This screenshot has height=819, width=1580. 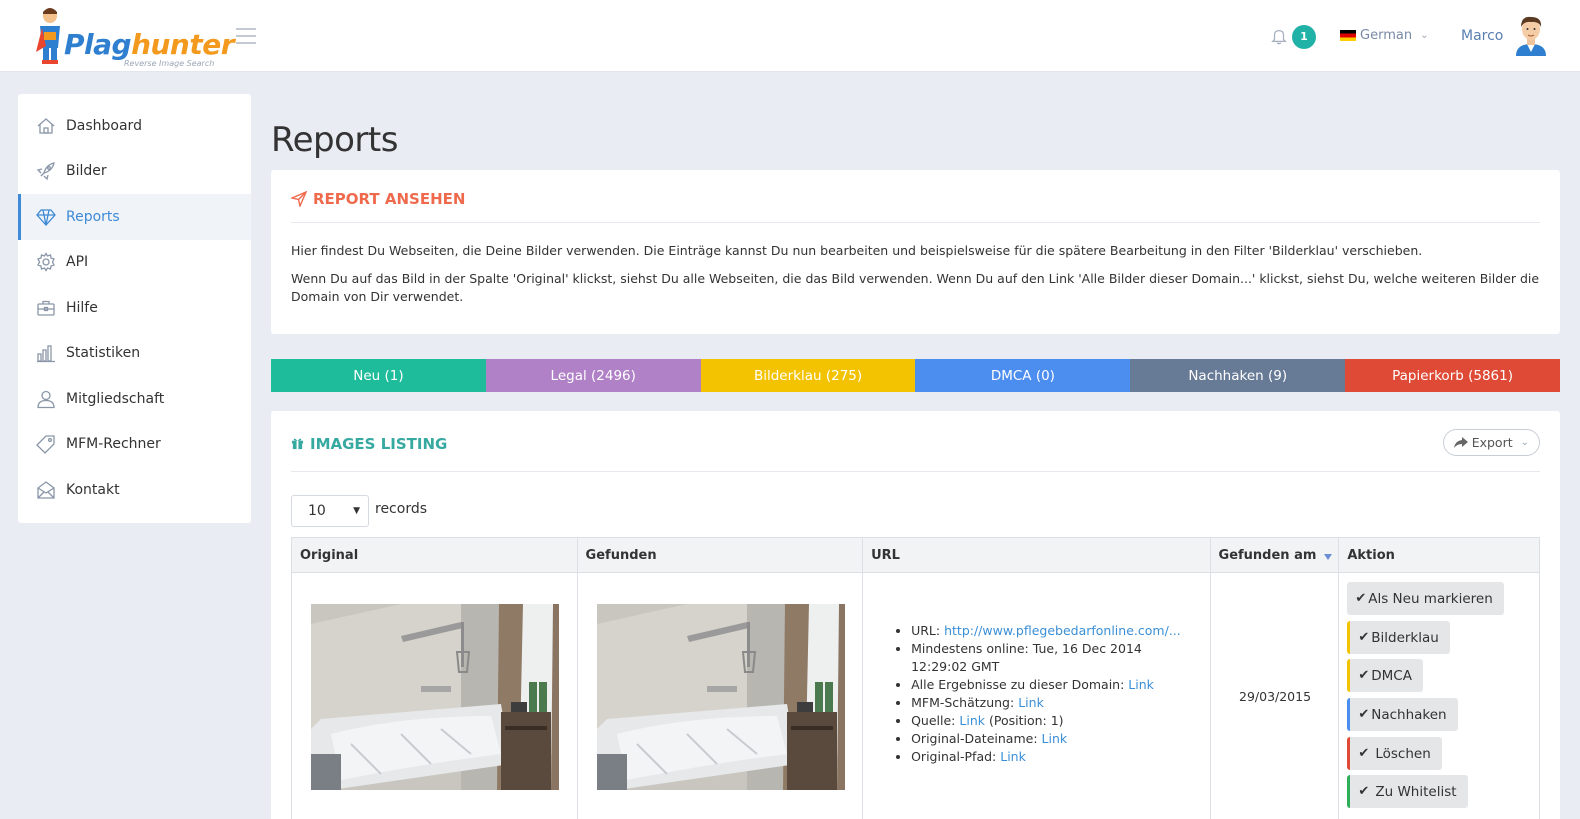 I want to click on bilderklau-button: ✔ Bilderklau, so click(x=1398, y=637).